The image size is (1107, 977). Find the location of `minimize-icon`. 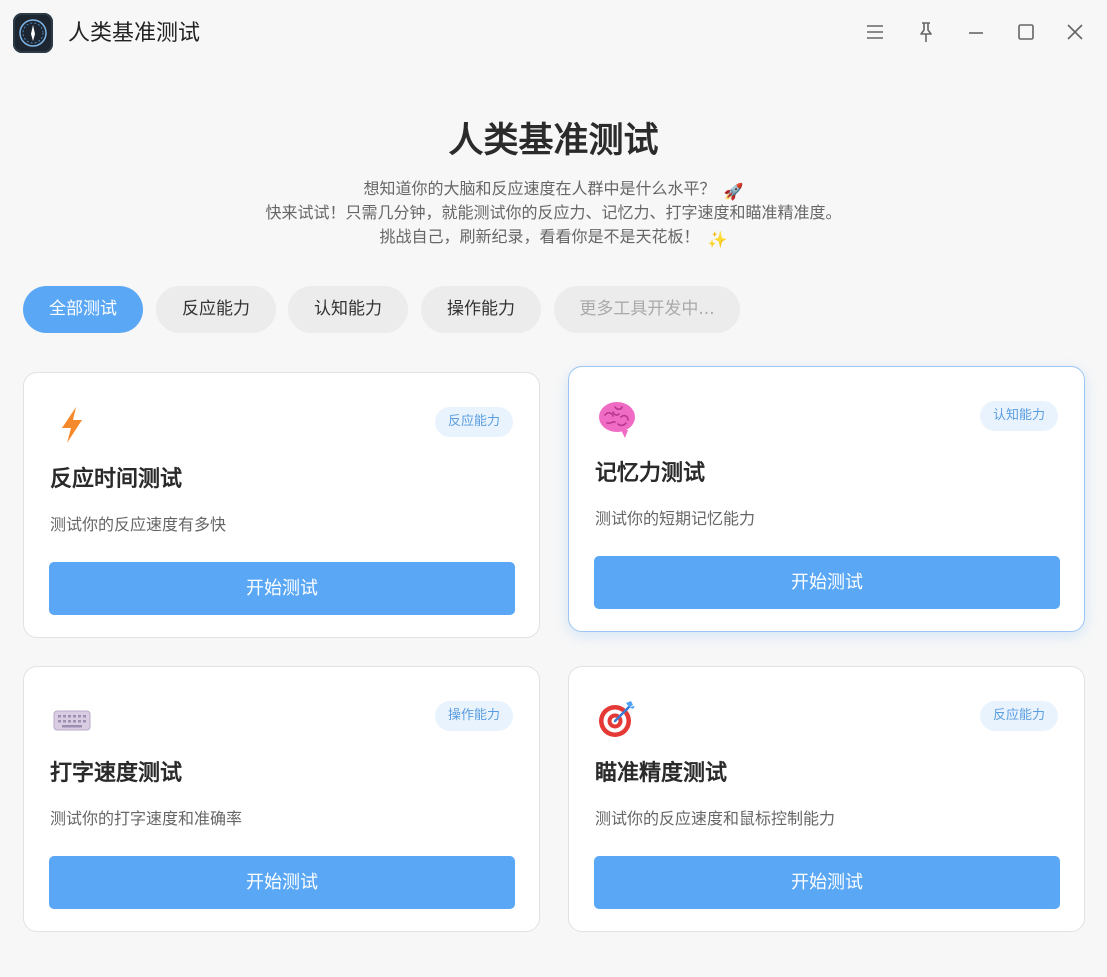

minimize-icon is located at coordinates (976, 32).